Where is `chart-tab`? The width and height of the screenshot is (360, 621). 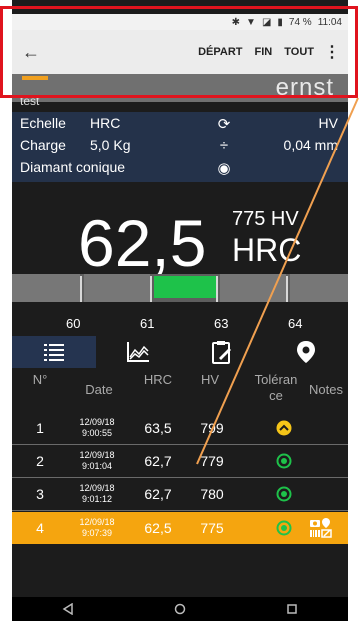 chart-tab is located at coordinates (138, 352).